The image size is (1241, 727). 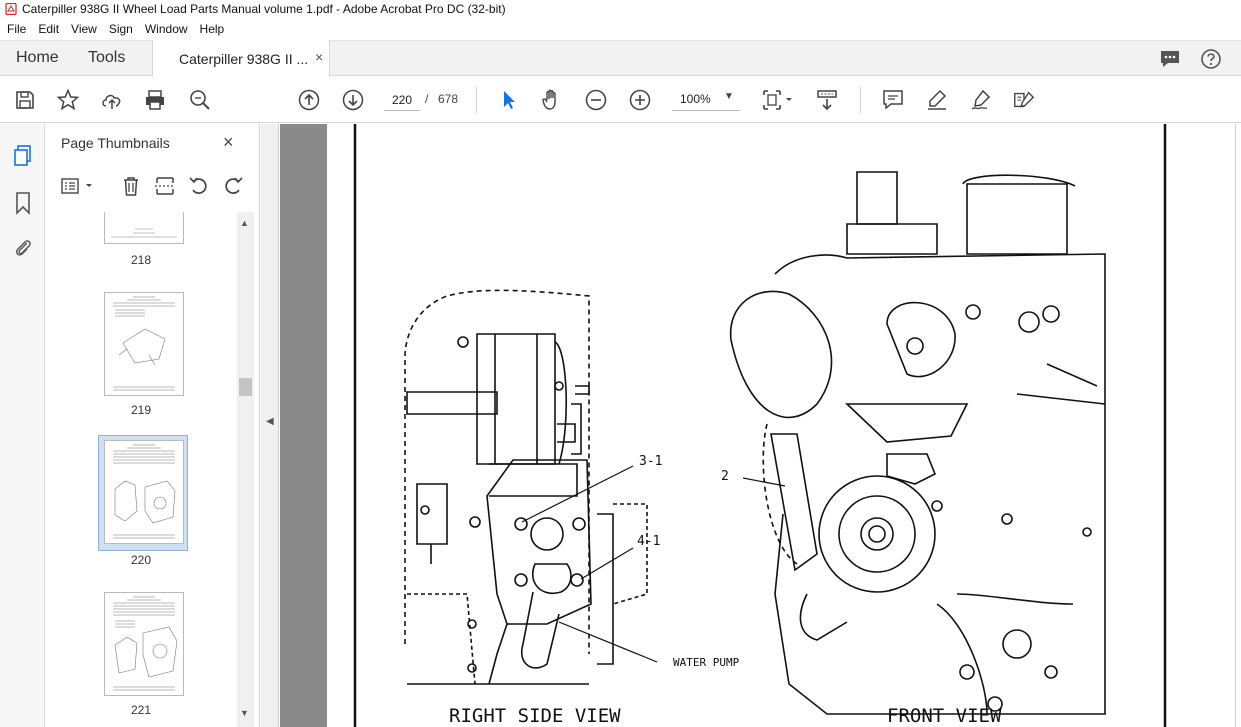 What do you see at coordinates (141, 710) in the screenshot?
I see `thumbnail-label: 221` at bounding box center [141, 710].